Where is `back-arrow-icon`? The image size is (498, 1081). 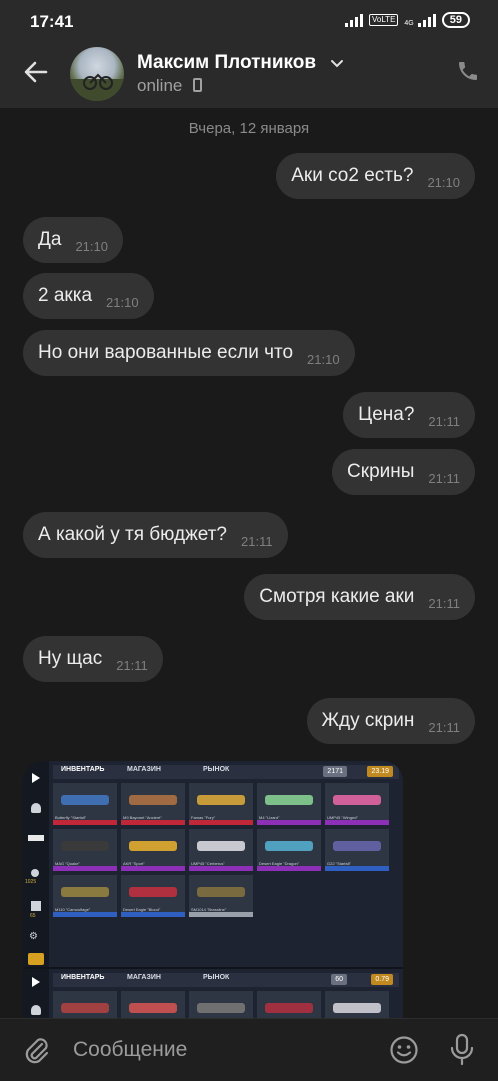 back-arrow-icon is located at coordinates (36, 72).